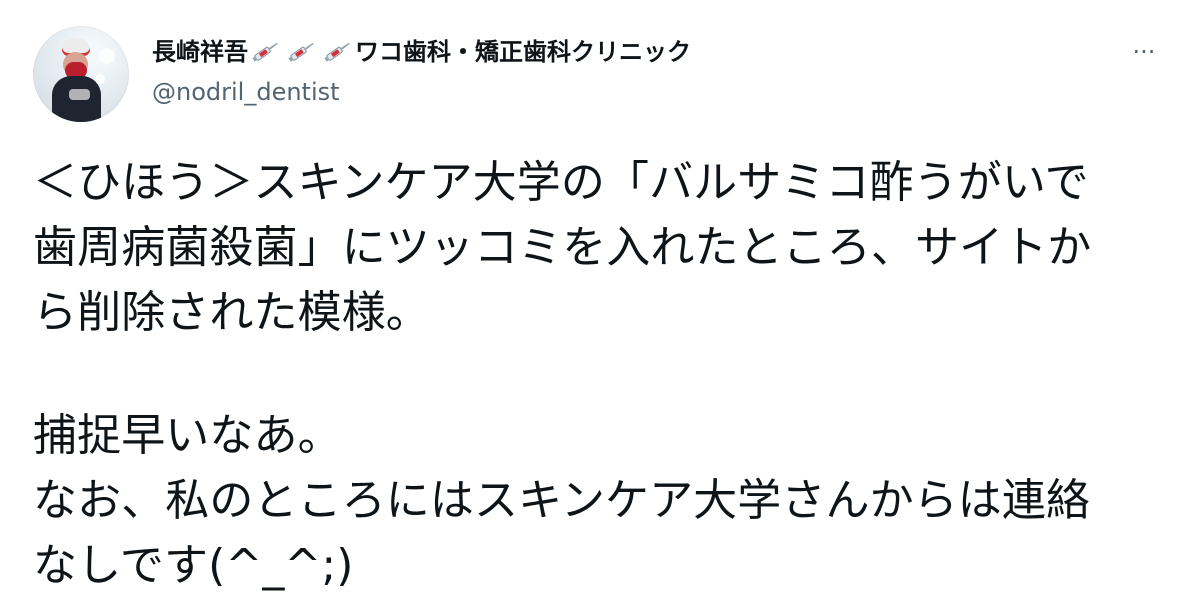 The height and width of the screenshot is (598, 1196). Describe the element at coordinates (561, 182) in the screenshot. I see `tweet-text-line: ＜ひほう＞スキンケア大学の「バルサミコ酢うがいで` at that location.